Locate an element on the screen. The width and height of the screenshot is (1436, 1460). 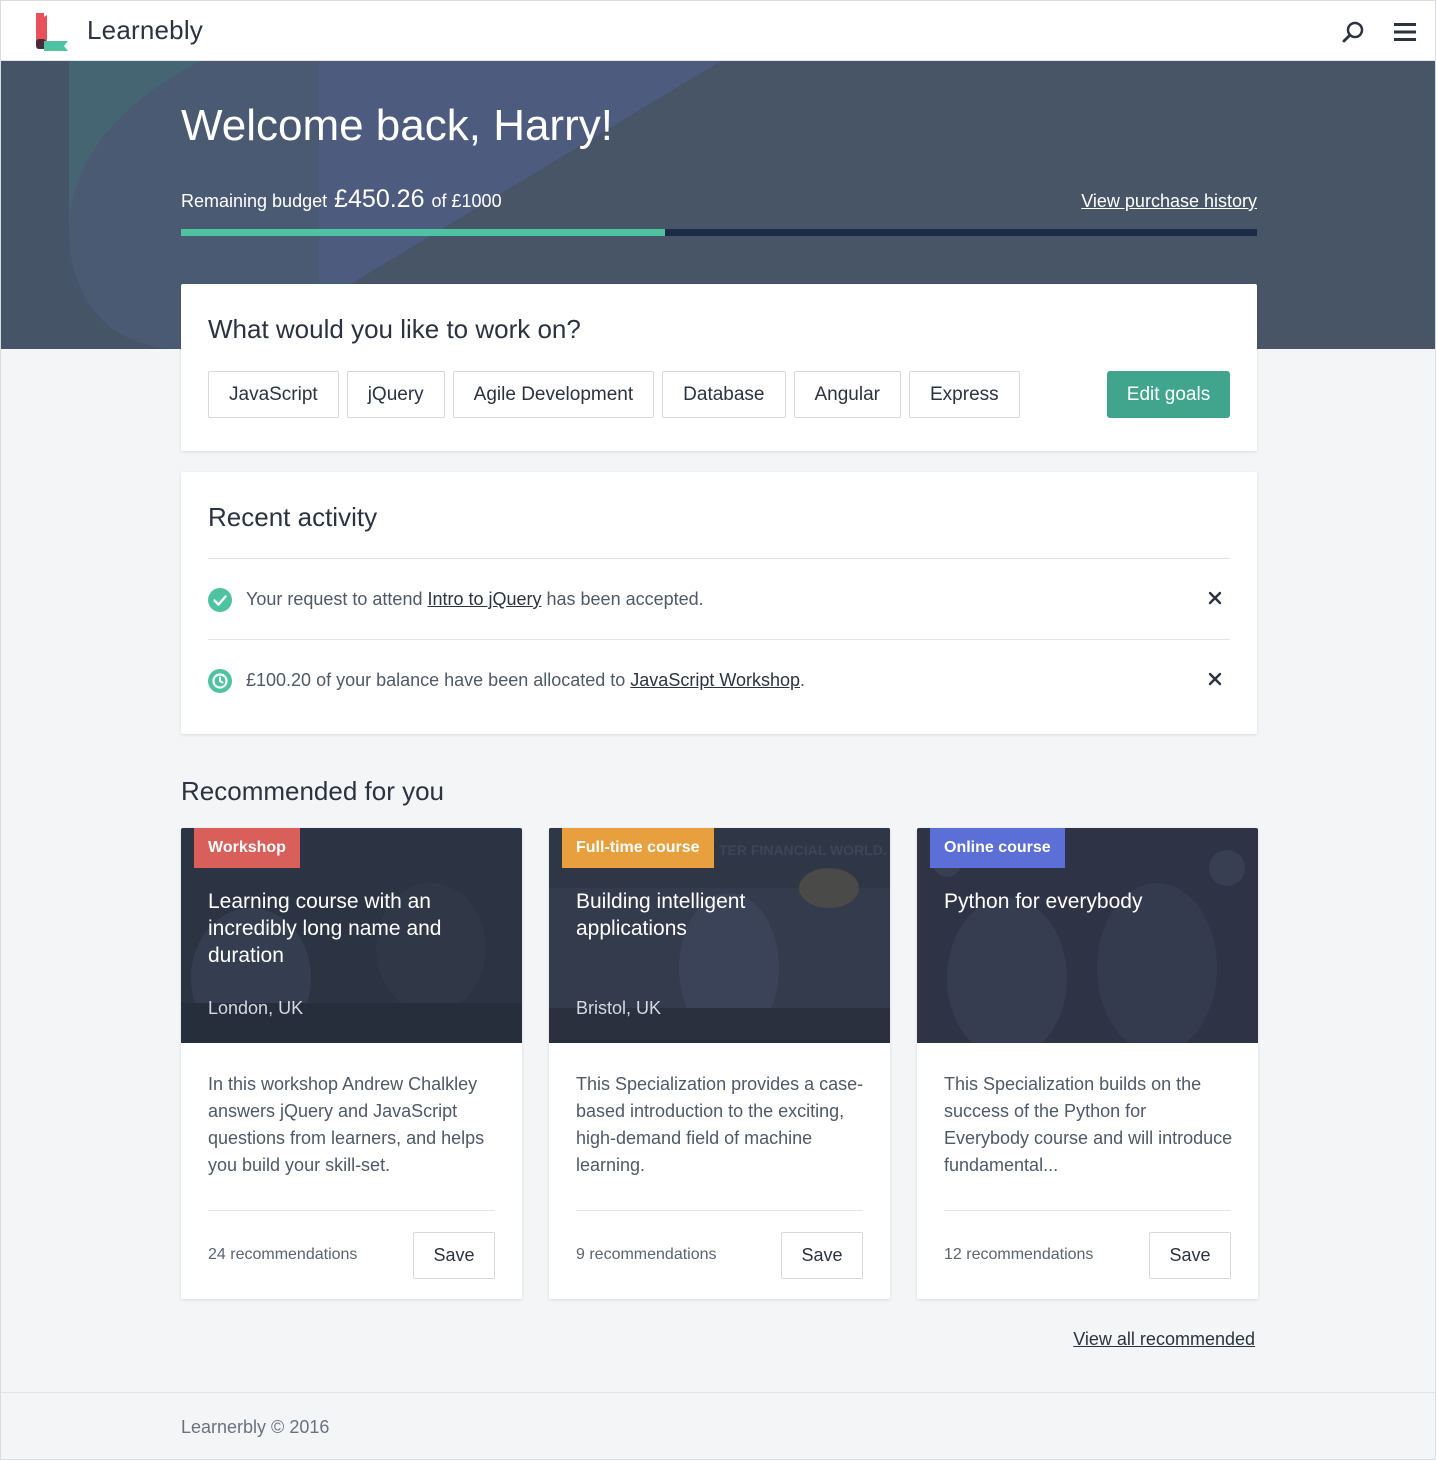
budget-progress-bar is located at coordinates (719, 232).